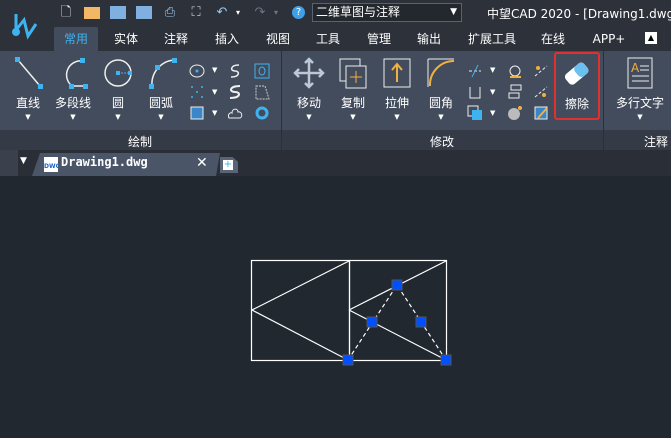 This screenshot has height=438, width=671. I want to click on tab-solid: 实体, so click(126, 39).